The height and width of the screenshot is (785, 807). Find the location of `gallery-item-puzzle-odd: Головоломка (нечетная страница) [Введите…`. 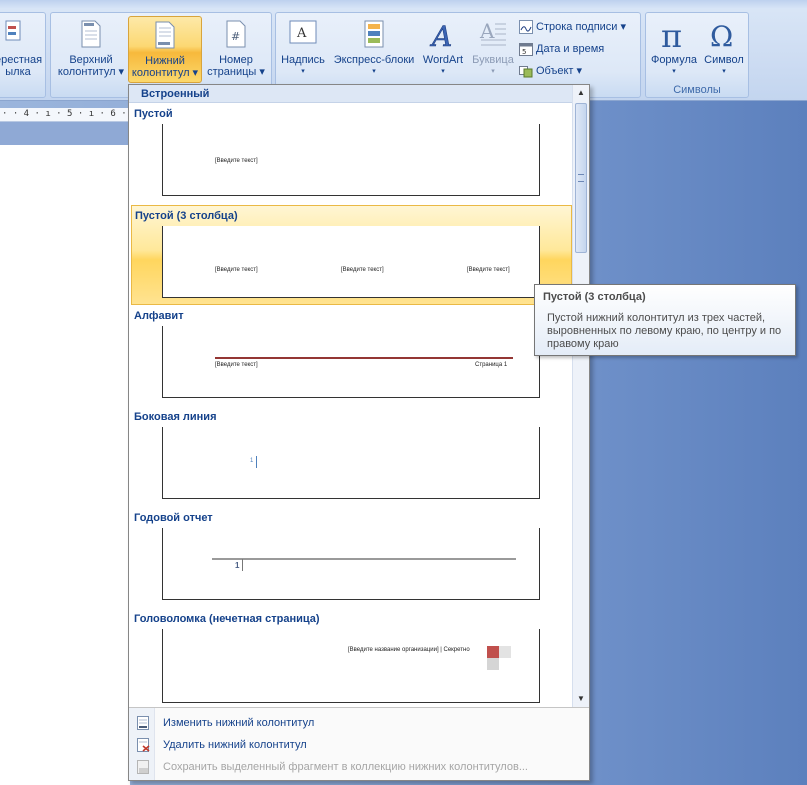

gallery-item-puzzle-odd: Головоломка (нечетная страница) [Введите… is located at coordinates (351, 658).